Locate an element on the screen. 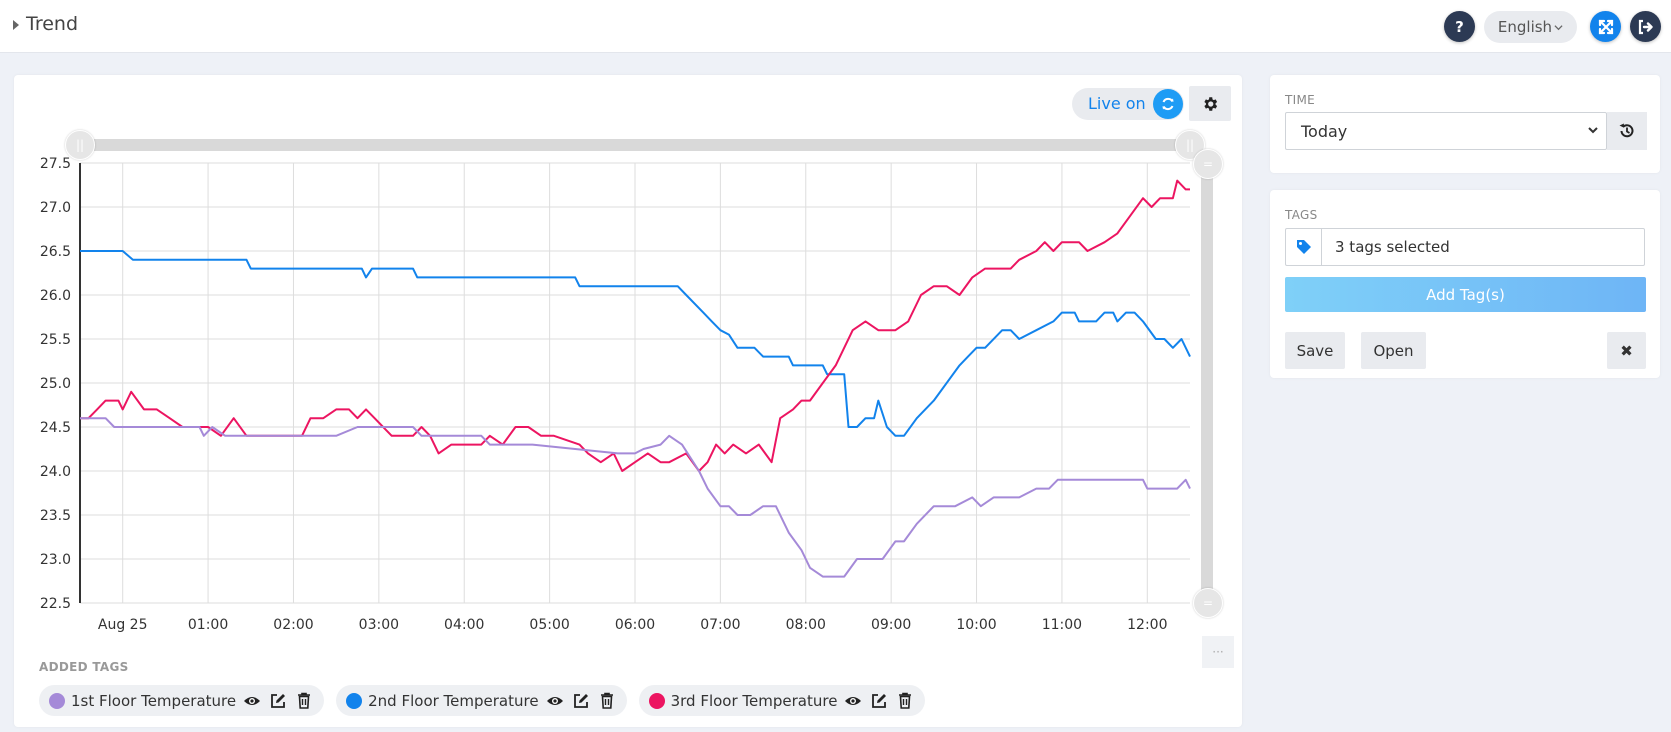  help-button: ? is located at coordinates (1459, 26).